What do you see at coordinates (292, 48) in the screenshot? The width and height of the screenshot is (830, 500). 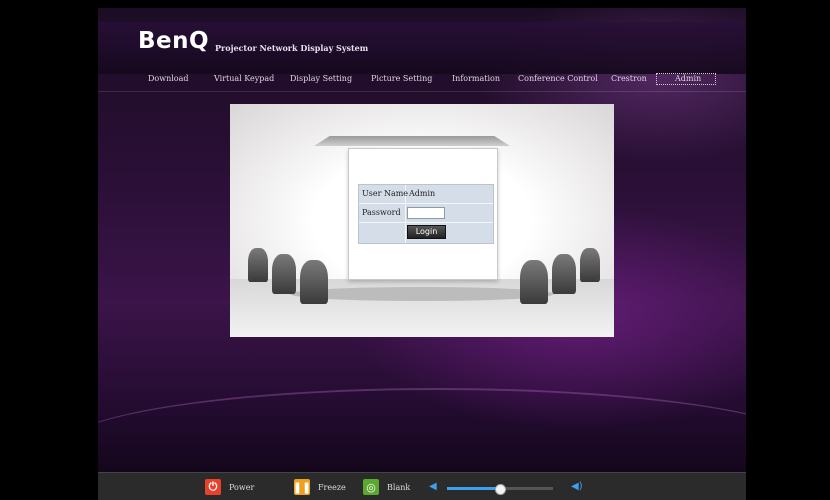 I see `page-subtitle: Projector Network Display System` at bounding box center [292, 48].